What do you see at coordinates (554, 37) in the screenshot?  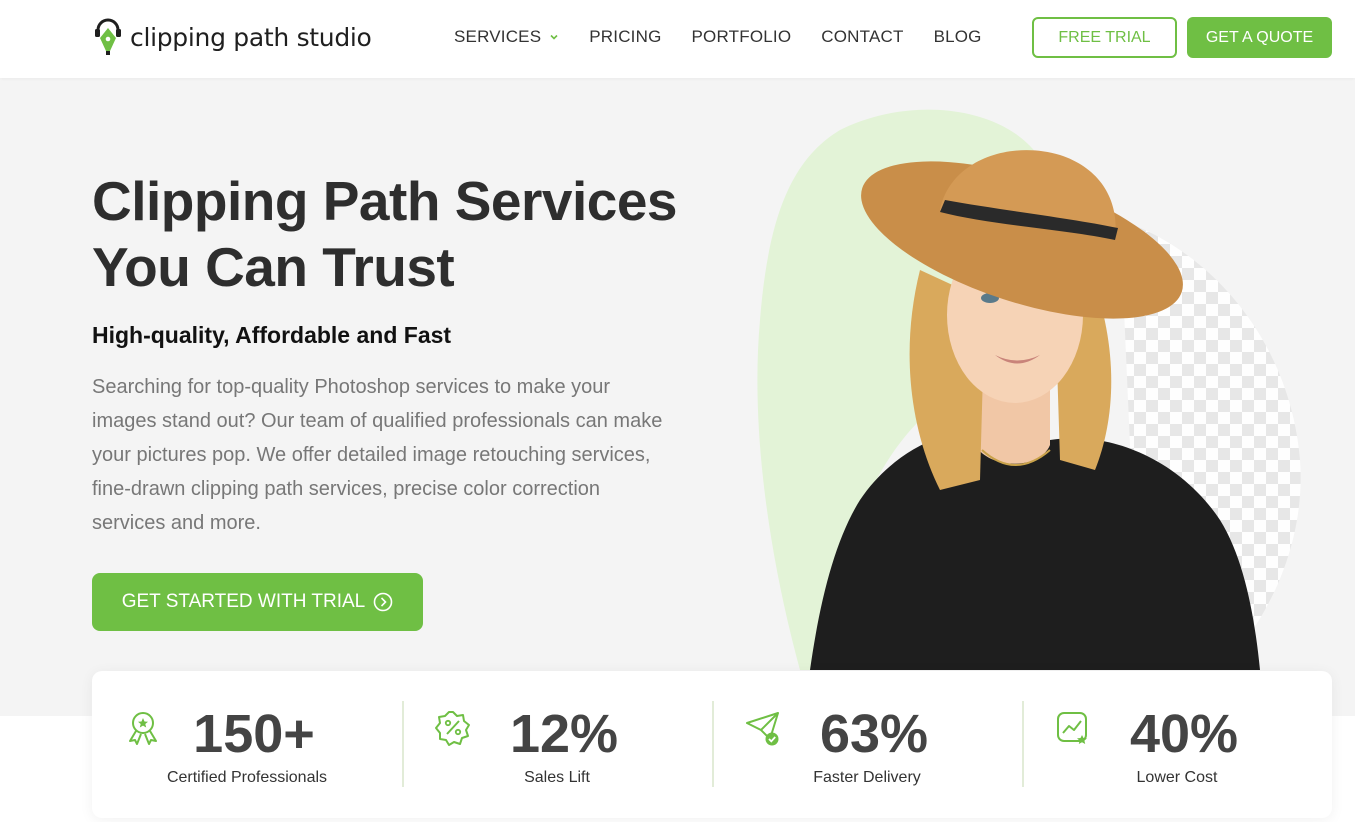 I see `chevron-down-icon` at bounding box center [554, 37].